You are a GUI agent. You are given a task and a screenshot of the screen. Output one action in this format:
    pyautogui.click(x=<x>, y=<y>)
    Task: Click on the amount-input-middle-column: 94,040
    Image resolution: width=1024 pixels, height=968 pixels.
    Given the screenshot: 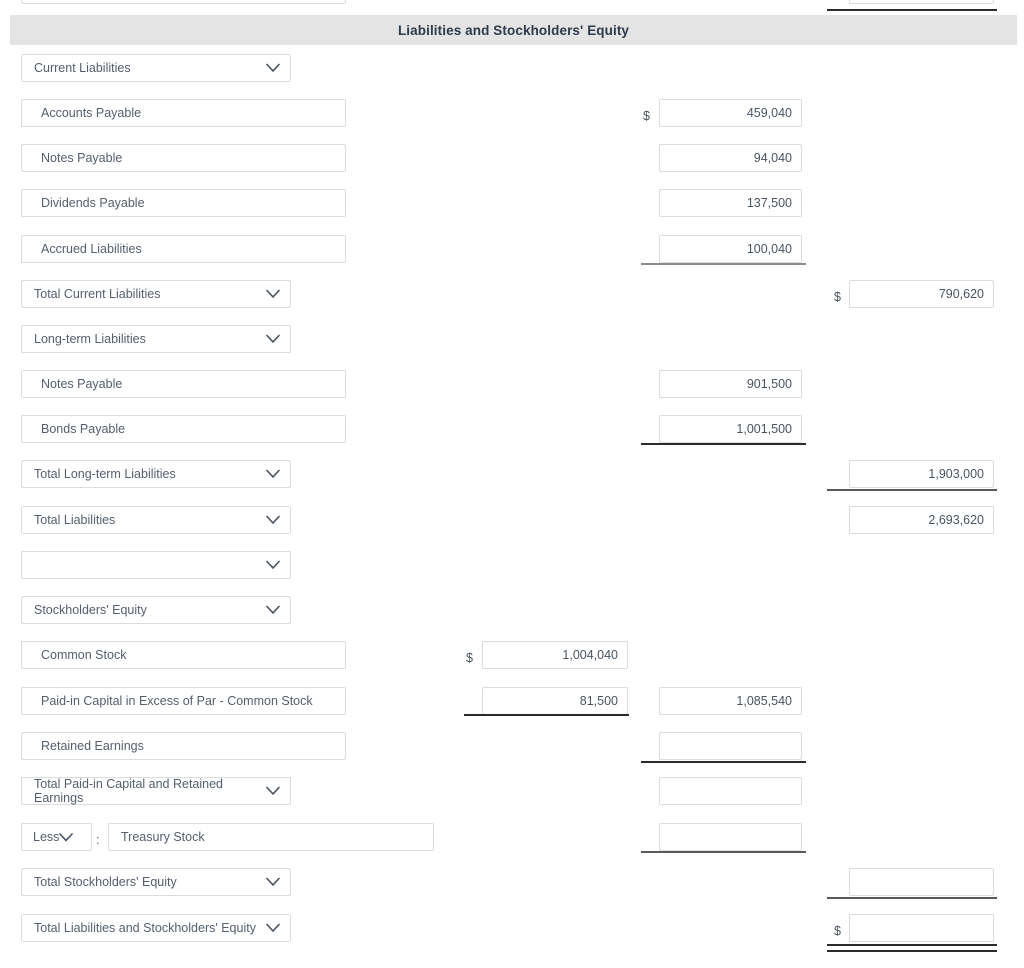 What is the action you would take?
    pyautogui.click(x=730, y=158)
    